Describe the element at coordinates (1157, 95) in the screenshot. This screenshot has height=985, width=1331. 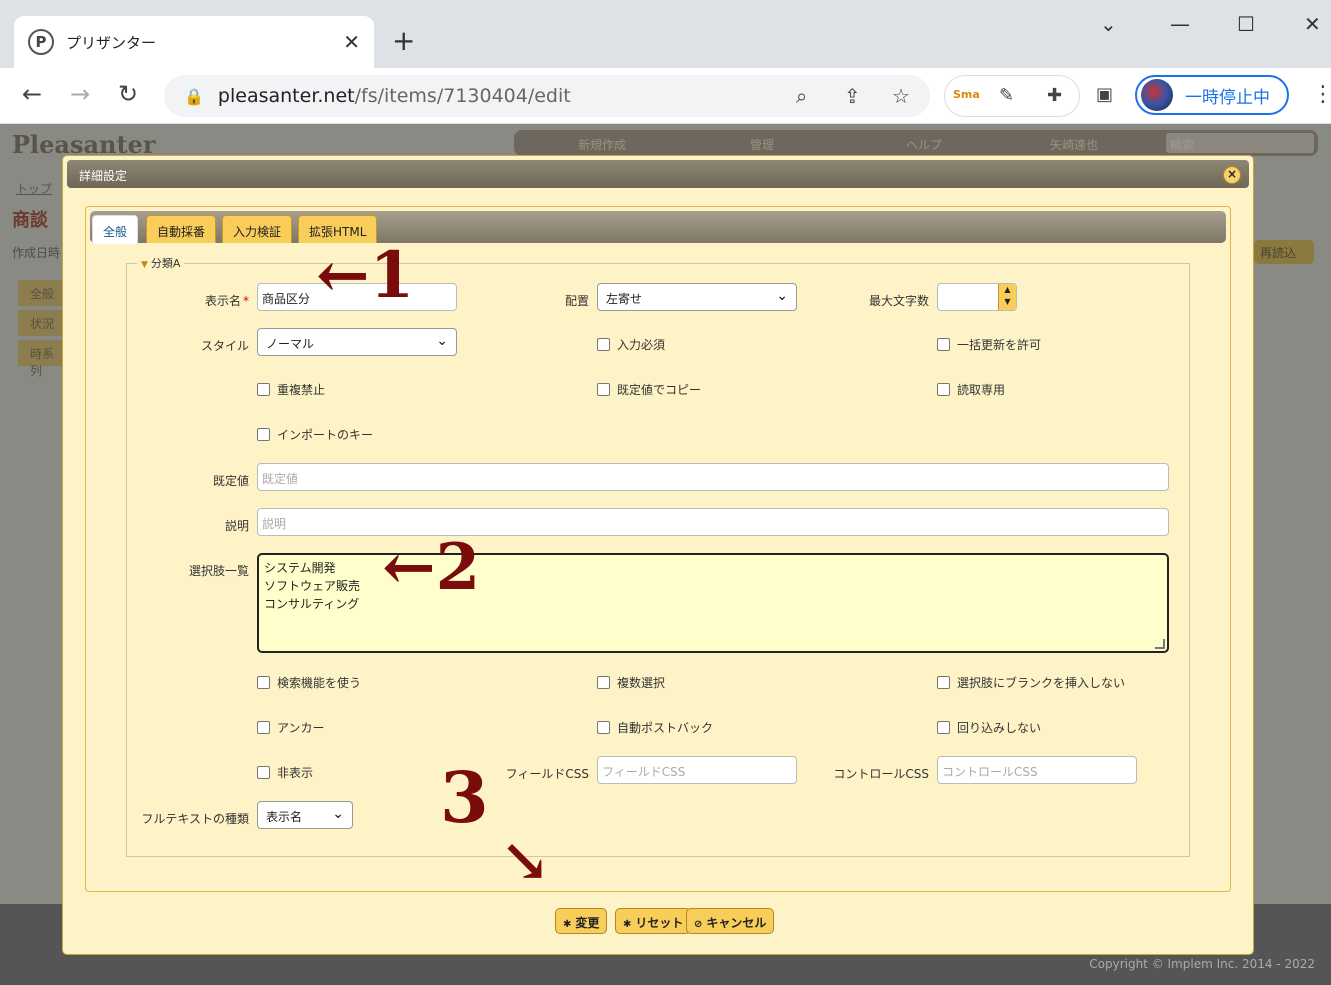
I see `avatar` at that location.